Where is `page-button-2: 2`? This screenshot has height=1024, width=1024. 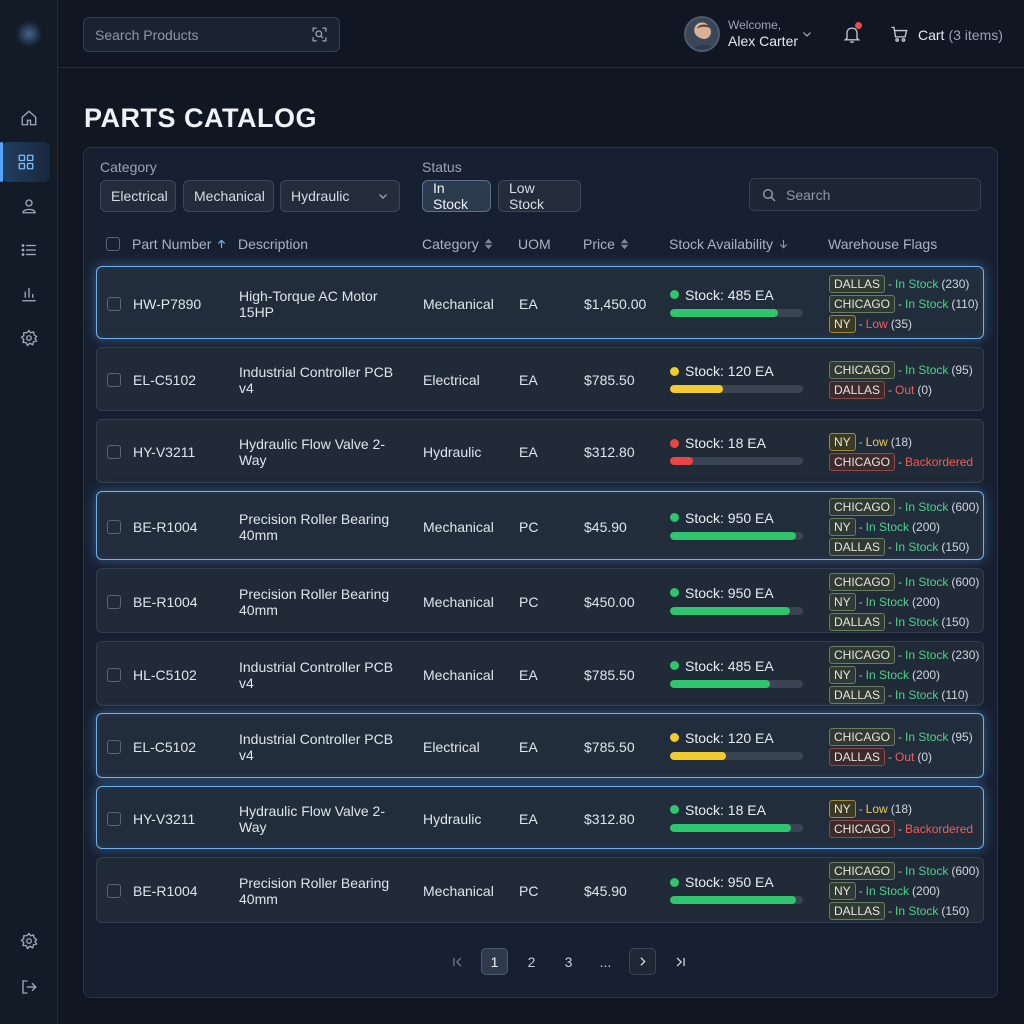
page-button-2: 2 is located at coordinates (531, 961).